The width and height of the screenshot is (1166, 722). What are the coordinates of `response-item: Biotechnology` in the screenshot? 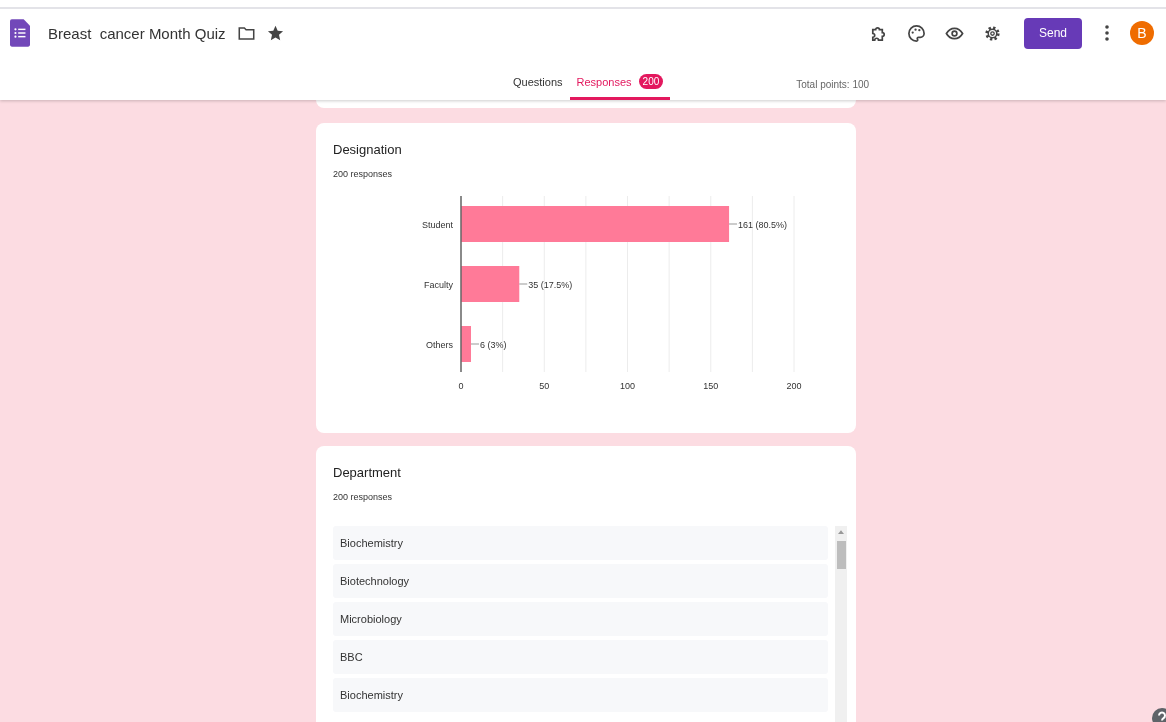 It's located at (580, 581).